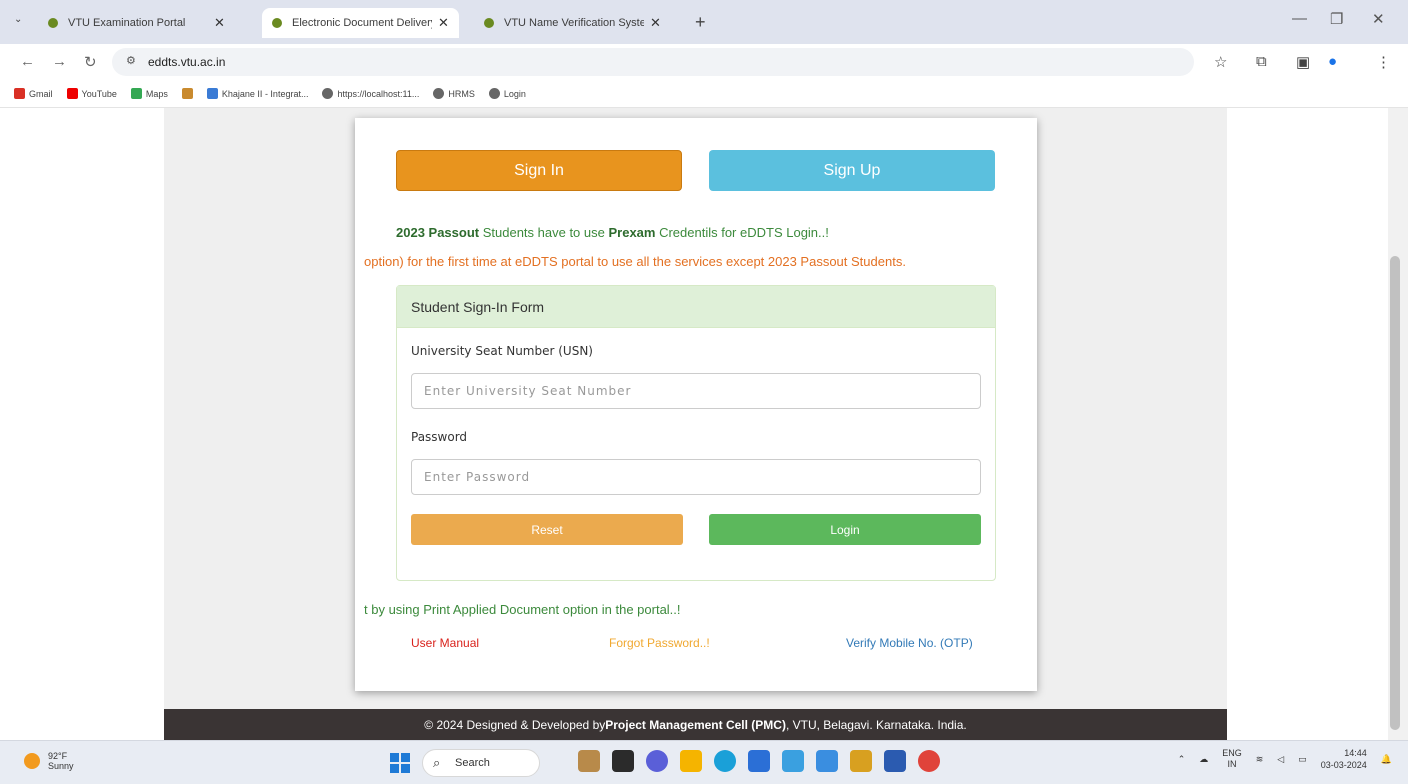  Describe the element at coordinates (131, 60) in the screenshot. I see `site-info-icon: ⚙` at that location.